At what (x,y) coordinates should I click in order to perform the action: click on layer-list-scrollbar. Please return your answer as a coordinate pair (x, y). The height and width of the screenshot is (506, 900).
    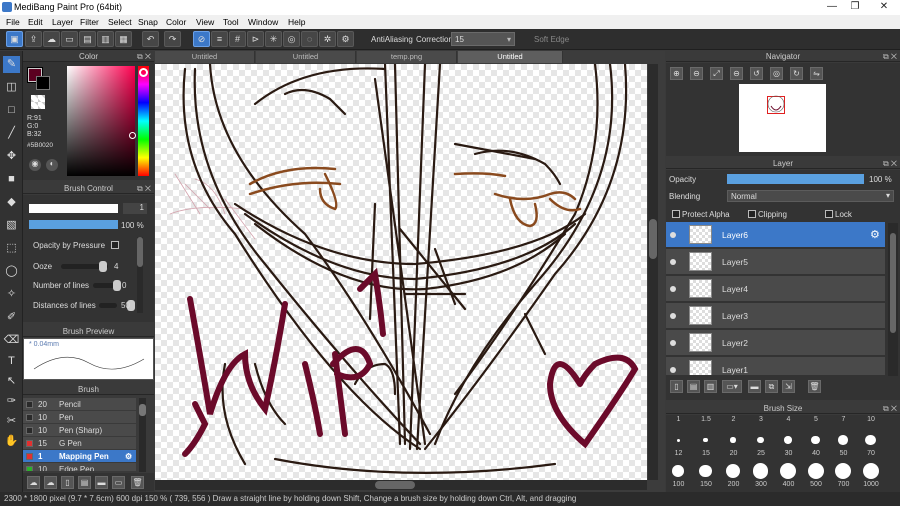
    Looking at the image, I should click on (893, 299).